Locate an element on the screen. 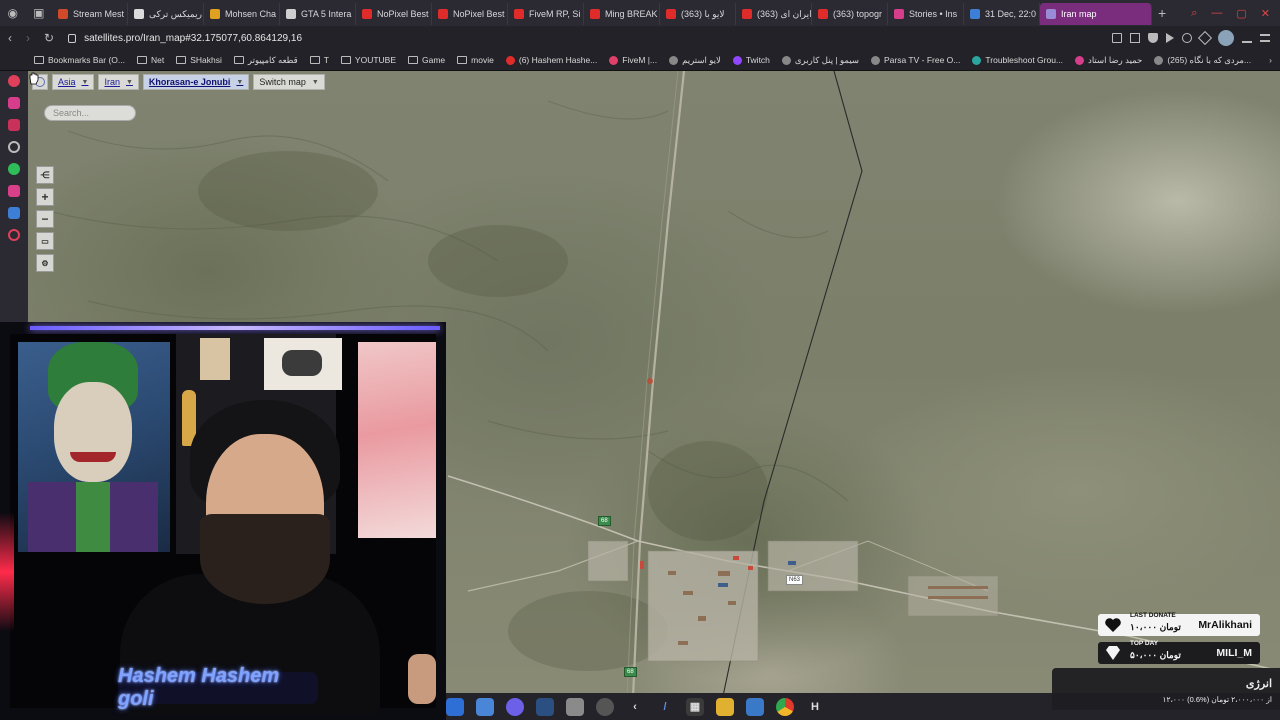 The height and width of the screenshot is (720, 1280). tab-9: ایران ای (363) is located at coordinates (774, 14).